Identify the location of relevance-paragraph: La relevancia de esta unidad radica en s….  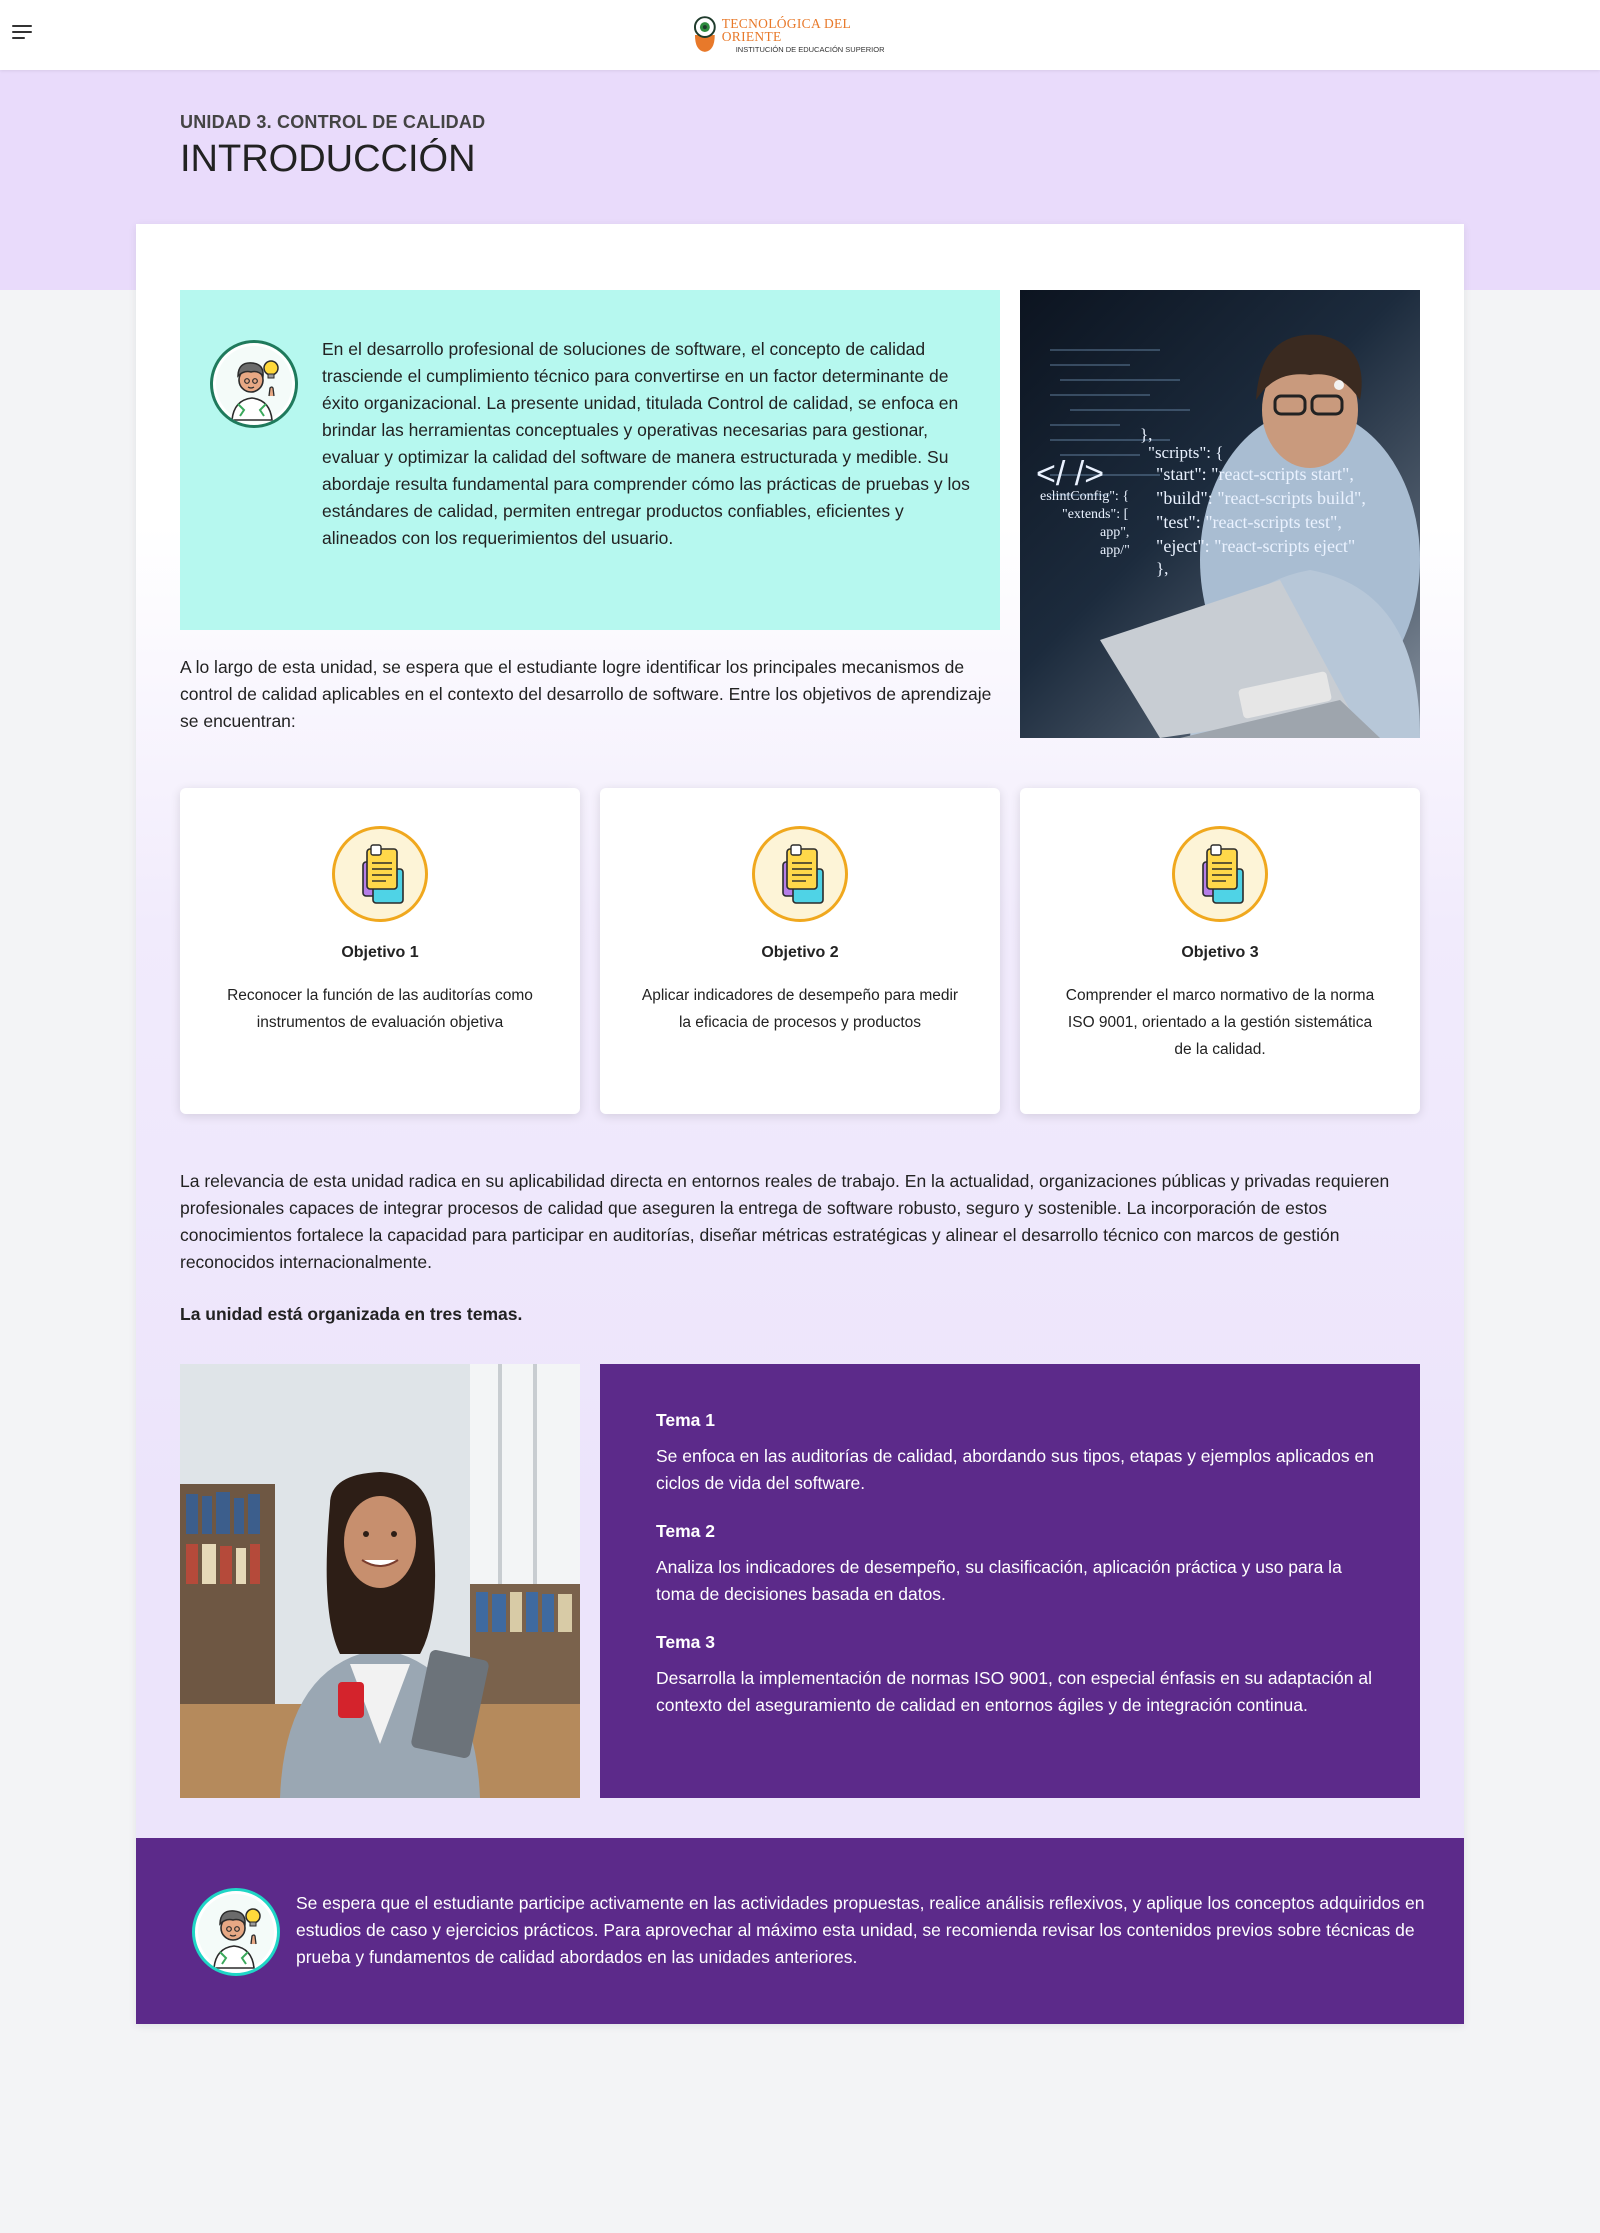
(785, 1221).